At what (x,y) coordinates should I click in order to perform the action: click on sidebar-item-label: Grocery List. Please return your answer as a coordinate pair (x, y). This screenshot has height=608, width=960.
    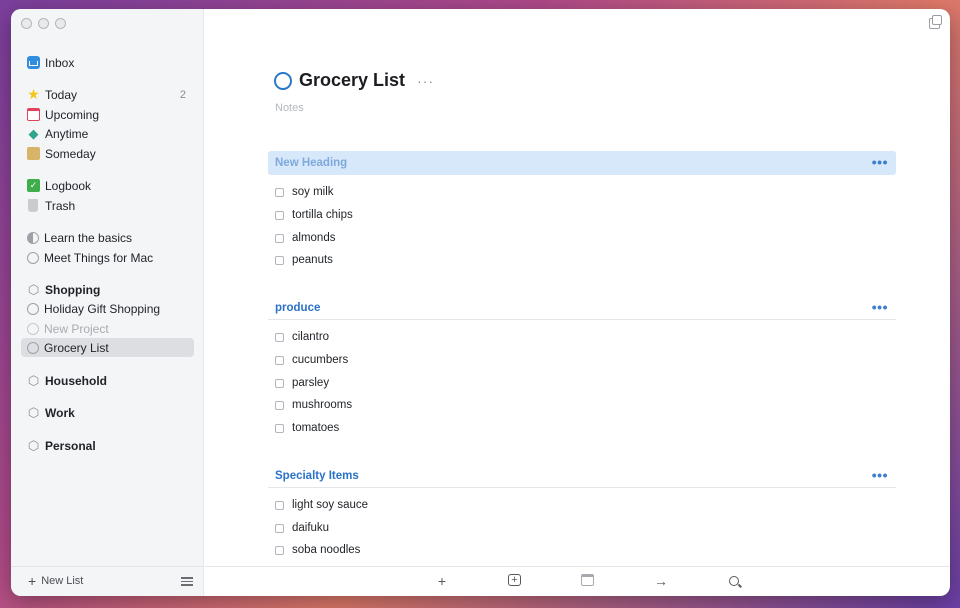
    Looking at the image, I should click on (76, 347).